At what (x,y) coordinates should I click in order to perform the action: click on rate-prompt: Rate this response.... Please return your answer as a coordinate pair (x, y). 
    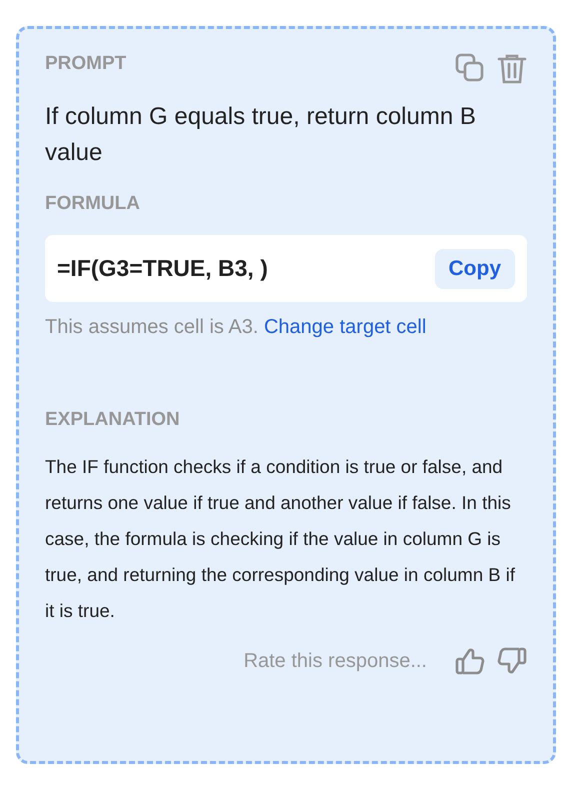
    Looking at the image, I should click on (335, 661).